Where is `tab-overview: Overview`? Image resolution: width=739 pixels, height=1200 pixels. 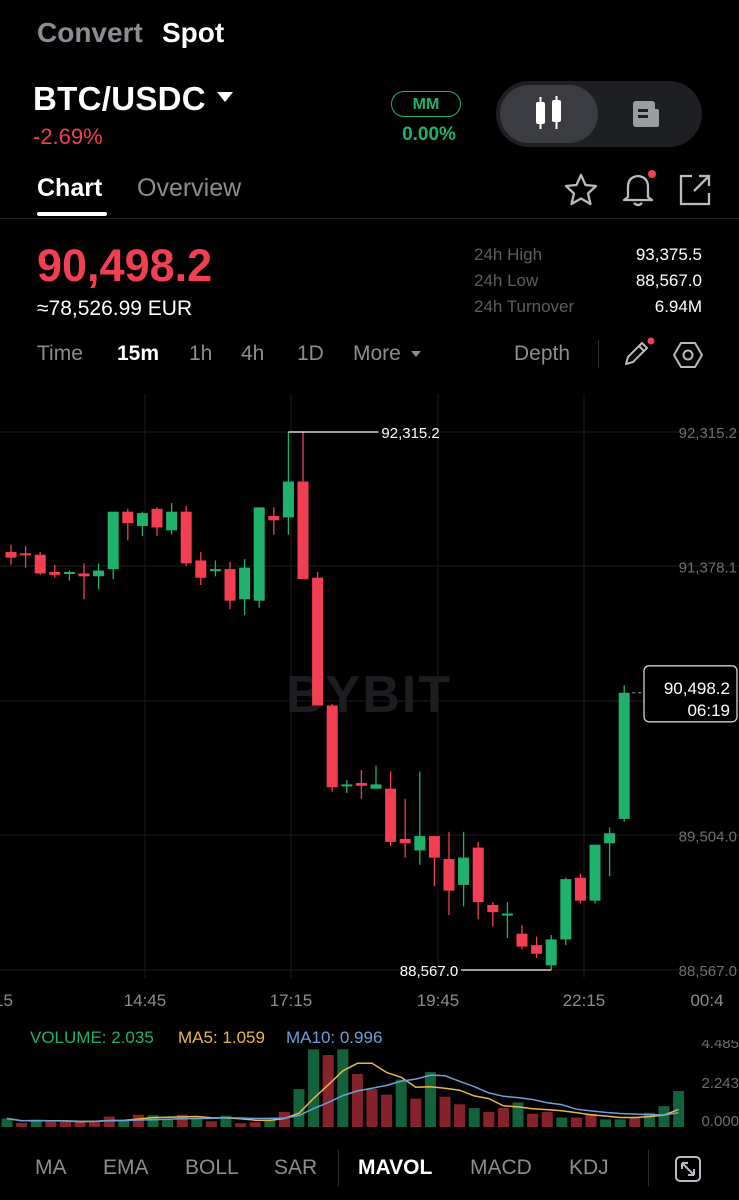
tab-overview: Overview is located at coordinates (189, 188).